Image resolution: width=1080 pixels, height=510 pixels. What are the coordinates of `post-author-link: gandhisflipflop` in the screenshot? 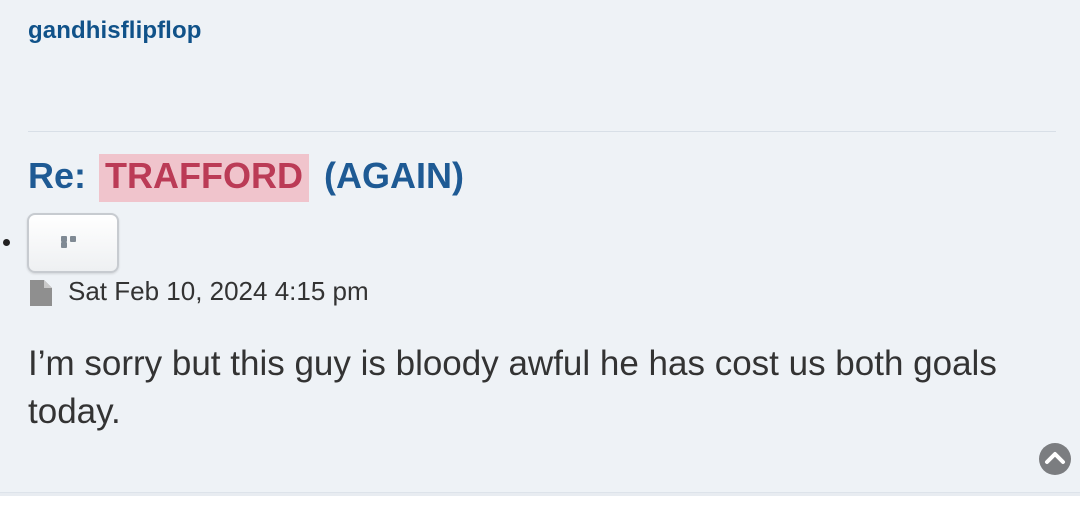 It's located at (114, 31).